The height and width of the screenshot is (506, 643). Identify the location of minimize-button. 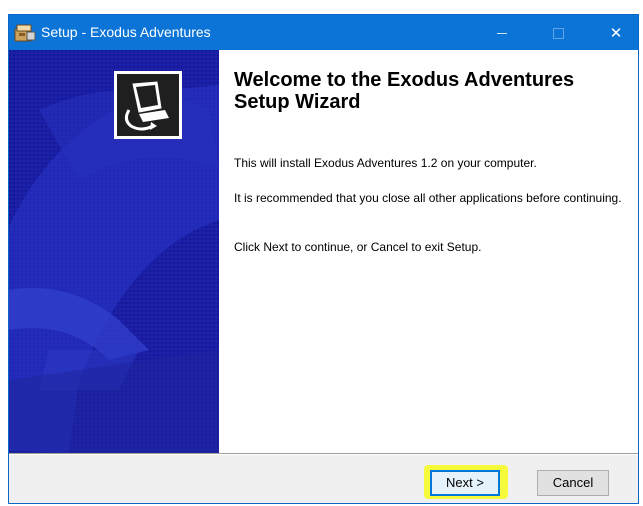
(502, 32).